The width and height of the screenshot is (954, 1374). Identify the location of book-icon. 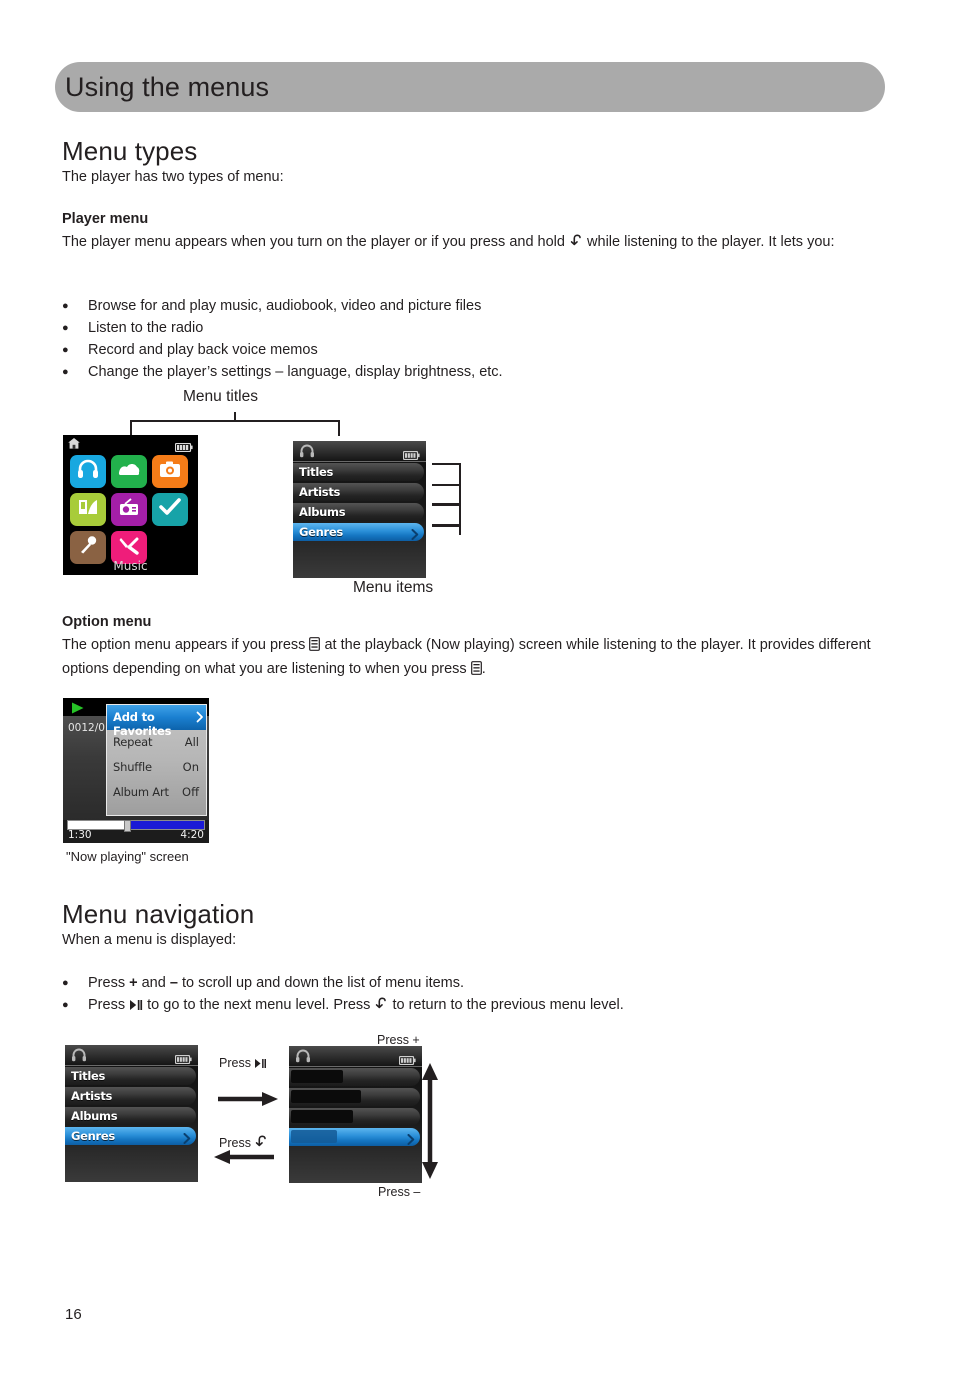
(88, 509).